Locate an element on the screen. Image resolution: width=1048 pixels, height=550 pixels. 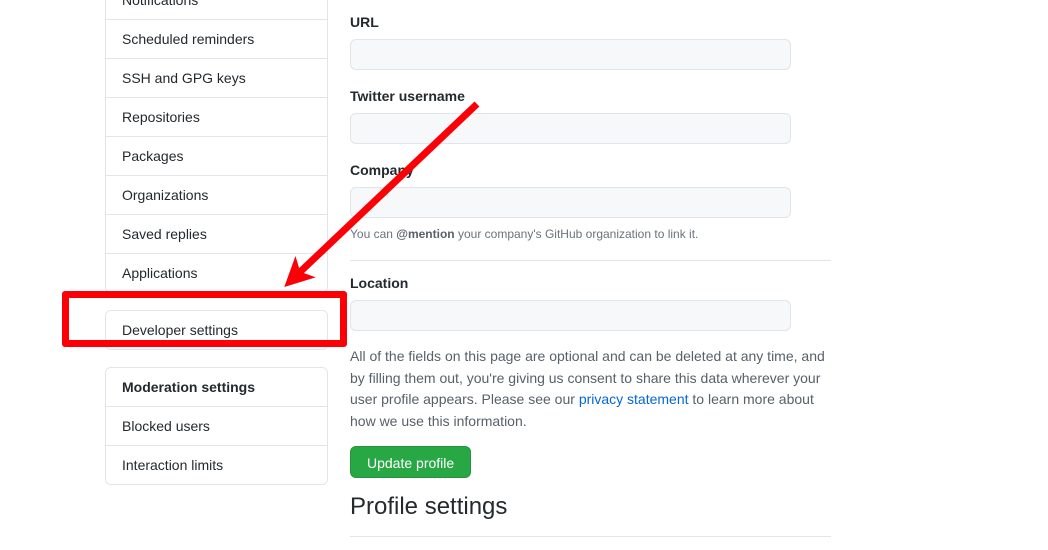
sidebar-item-scheduled-reminders: Scheduled reminders is located at coordinates (216, 38).